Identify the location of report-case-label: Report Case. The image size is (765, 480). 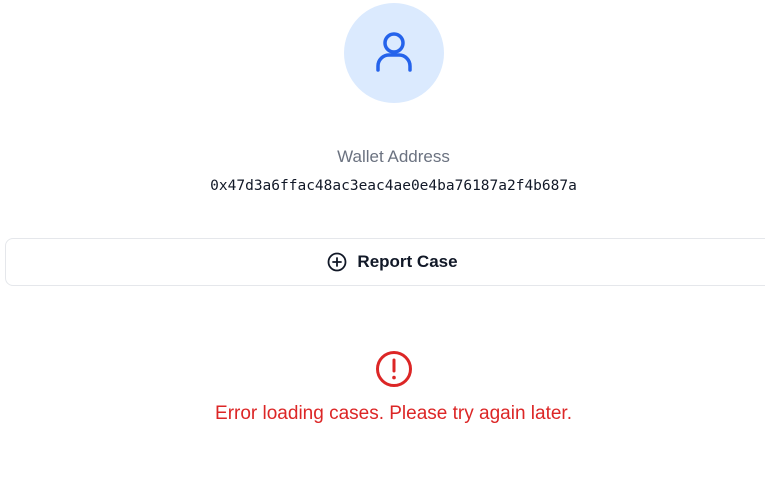
(407, 261).